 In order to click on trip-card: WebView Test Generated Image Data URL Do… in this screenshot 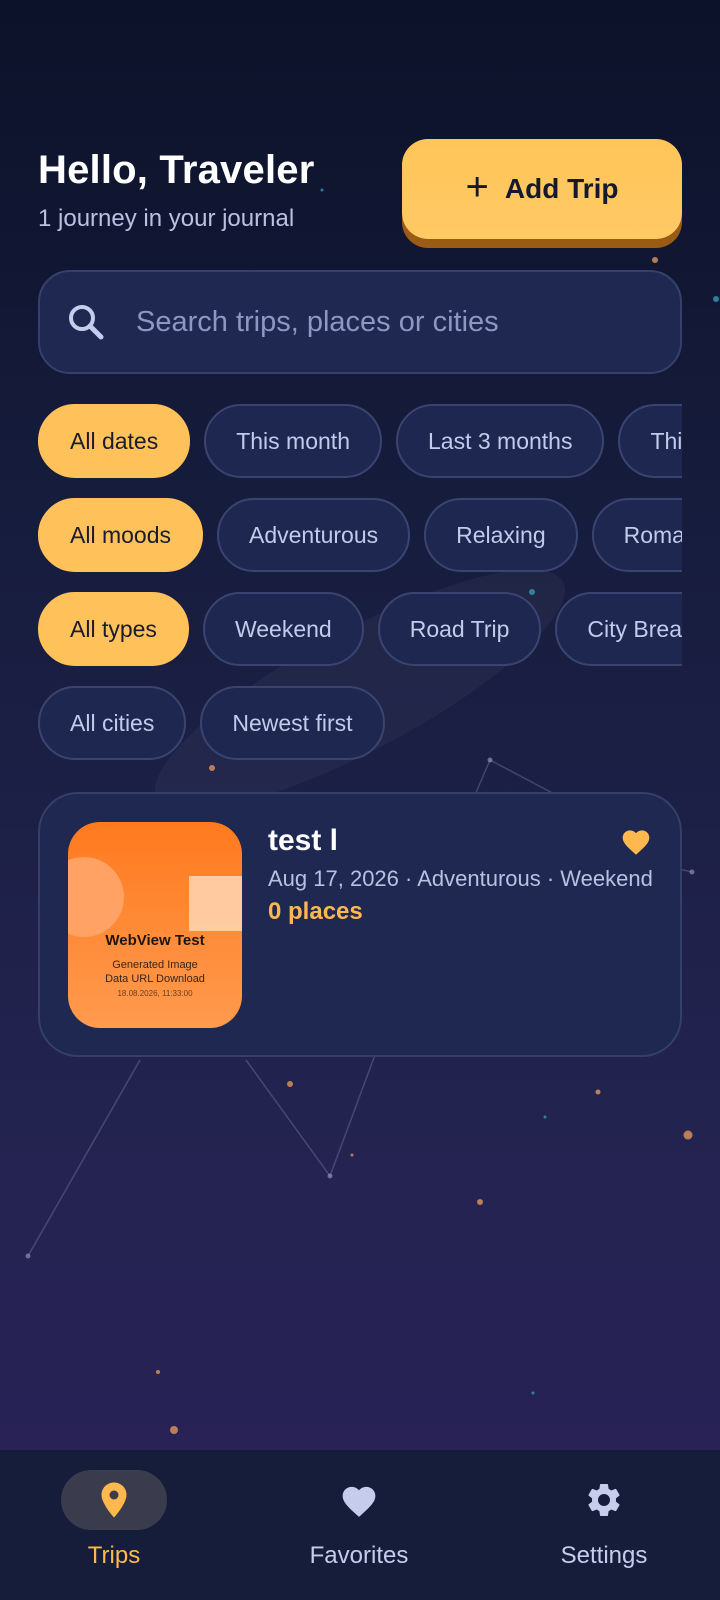, I will do `click(360, 924)`.